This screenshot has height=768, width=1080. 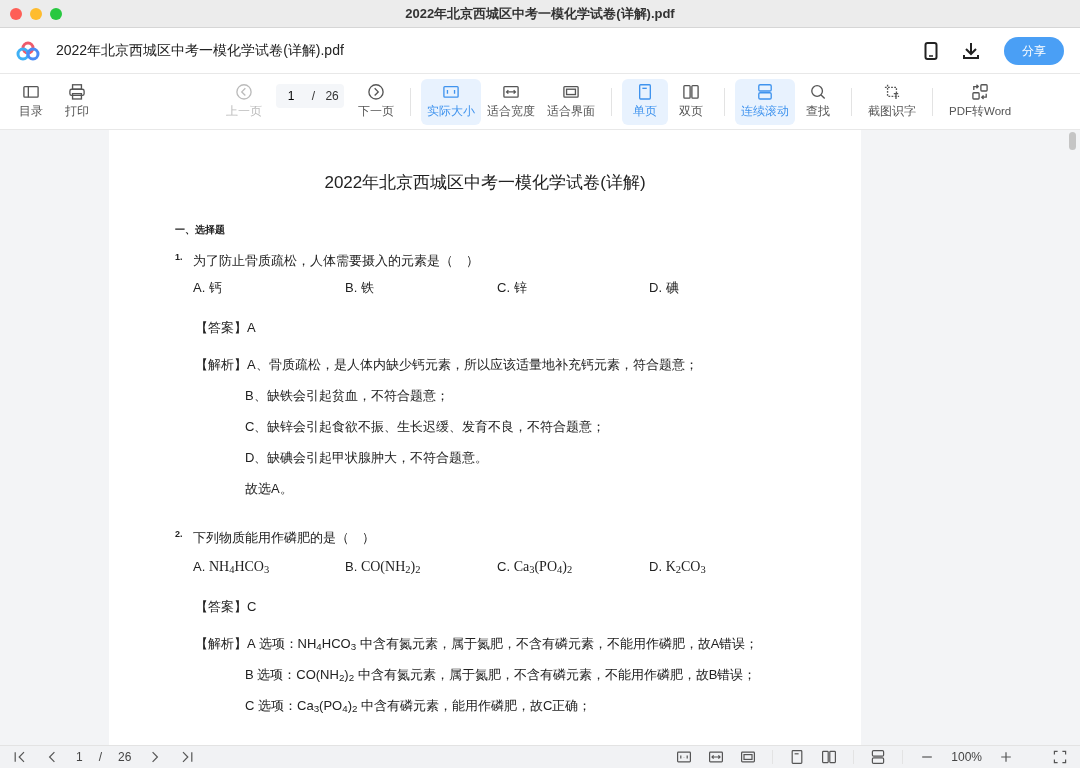 I want to click on crop-tool: 截图识字, so click(x=892, y=101).